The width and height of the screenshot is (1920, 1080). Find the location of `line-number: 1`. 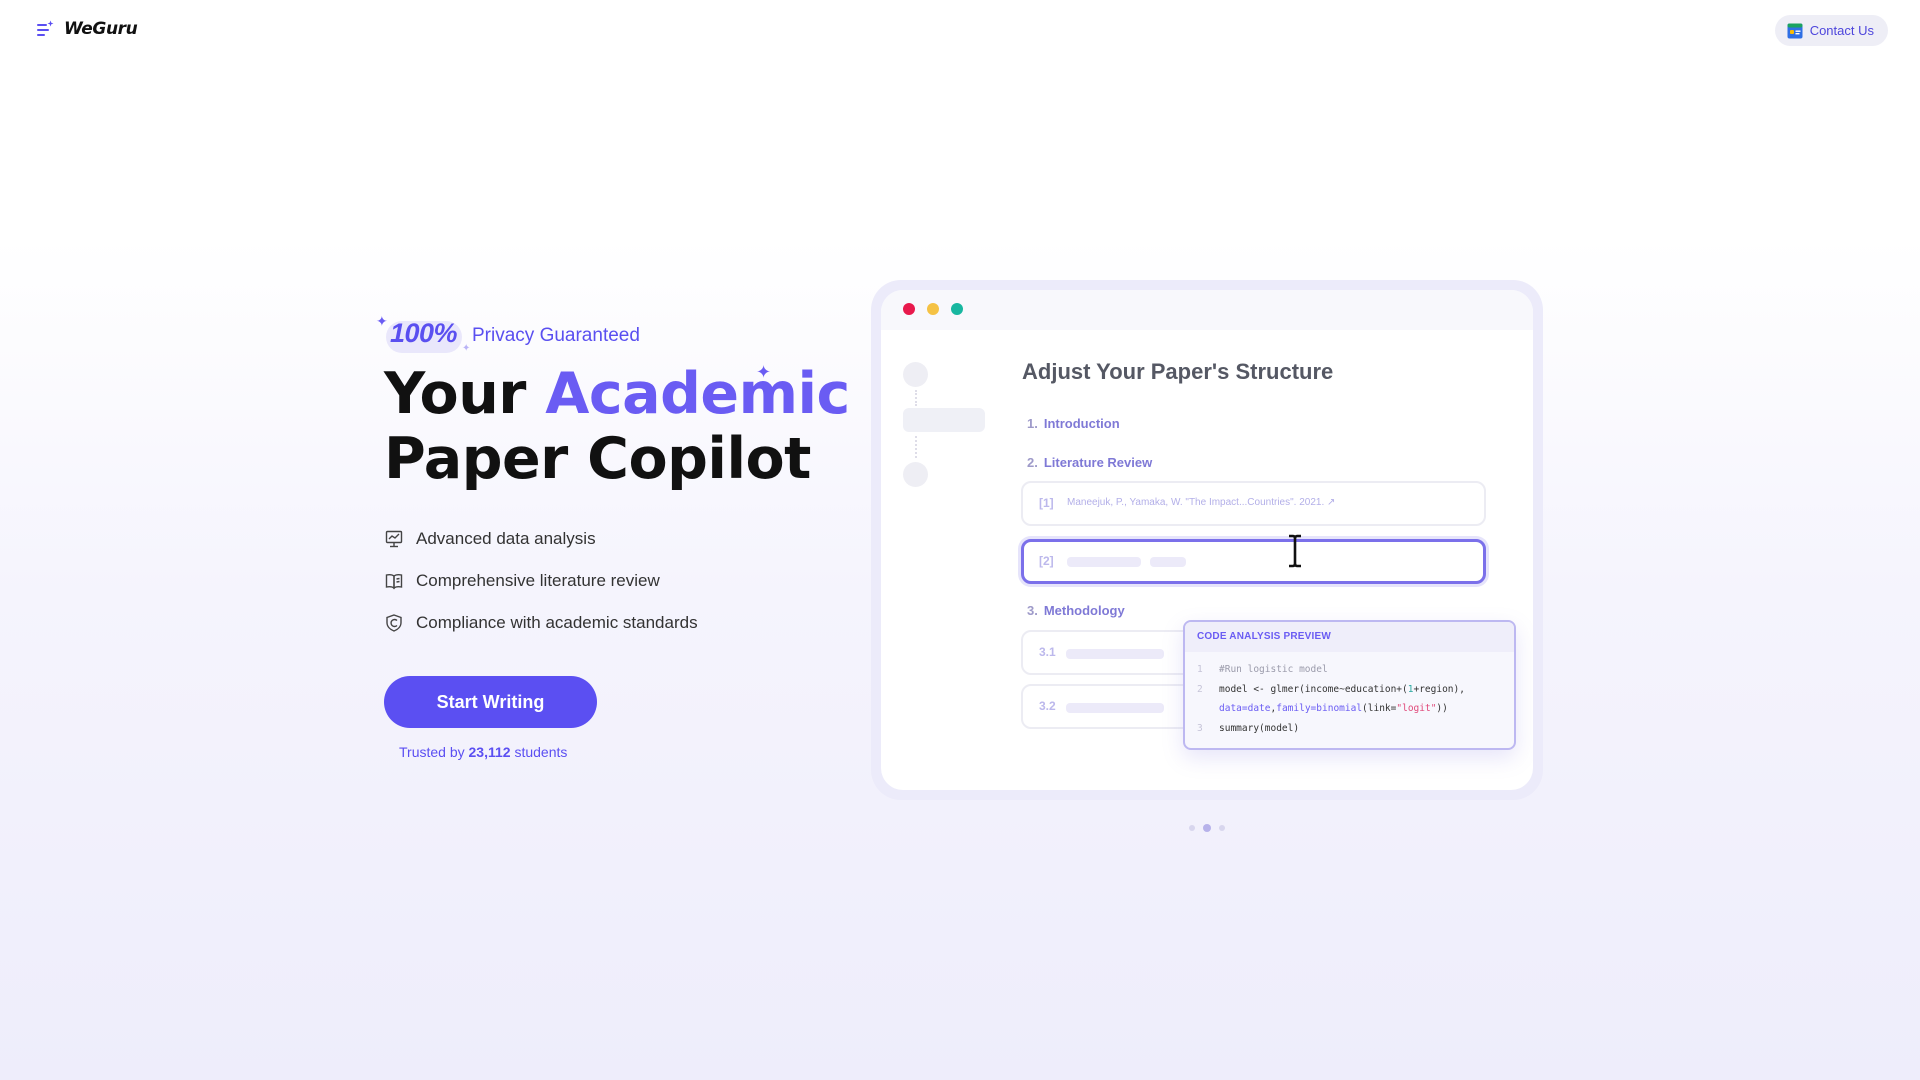

line-number: 1 is located at coordinates (1200, 669).